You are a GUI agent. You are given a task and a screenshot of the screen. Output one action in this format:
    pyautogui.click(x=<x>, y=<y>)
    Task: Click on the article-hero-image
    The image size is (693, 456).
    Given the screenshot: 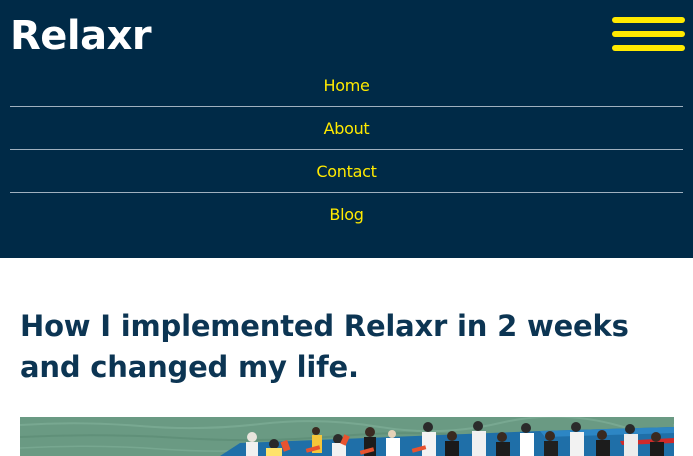 What is the action you would take?
    pyautogui.click(x=347, y=436)
    